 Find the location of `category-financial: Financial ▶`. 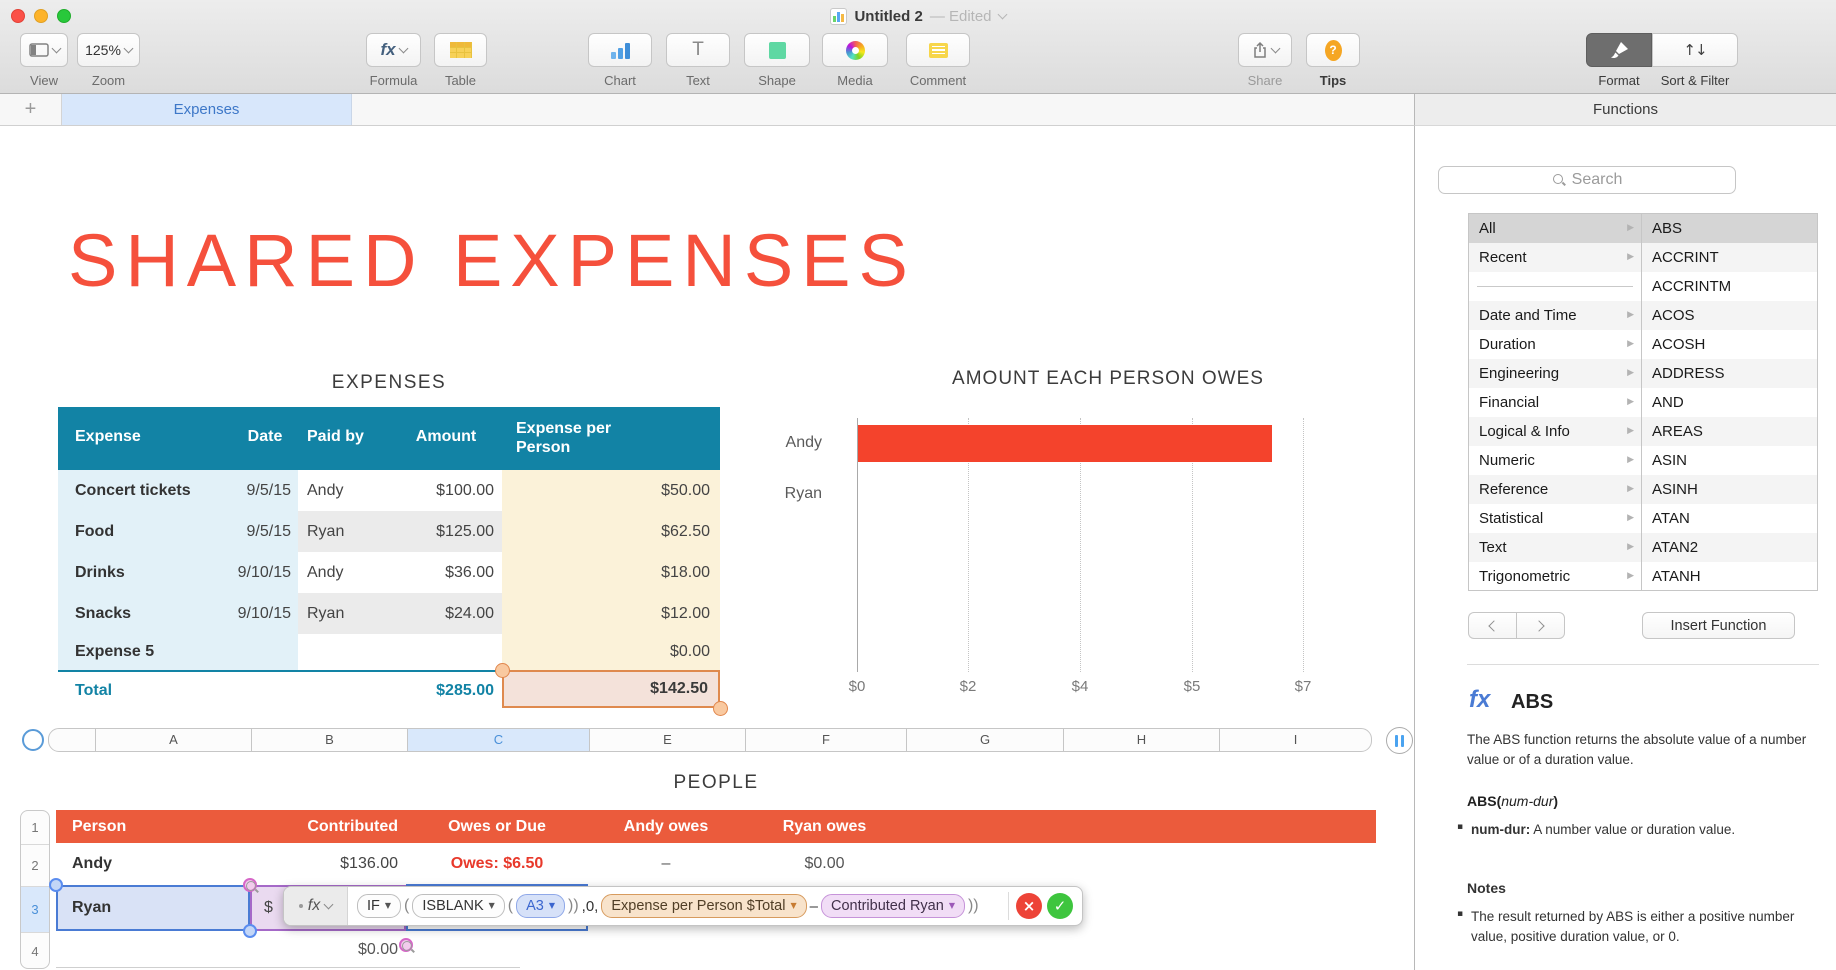

category-financial: Financial ▶ is located at coordinates (1555, 402).